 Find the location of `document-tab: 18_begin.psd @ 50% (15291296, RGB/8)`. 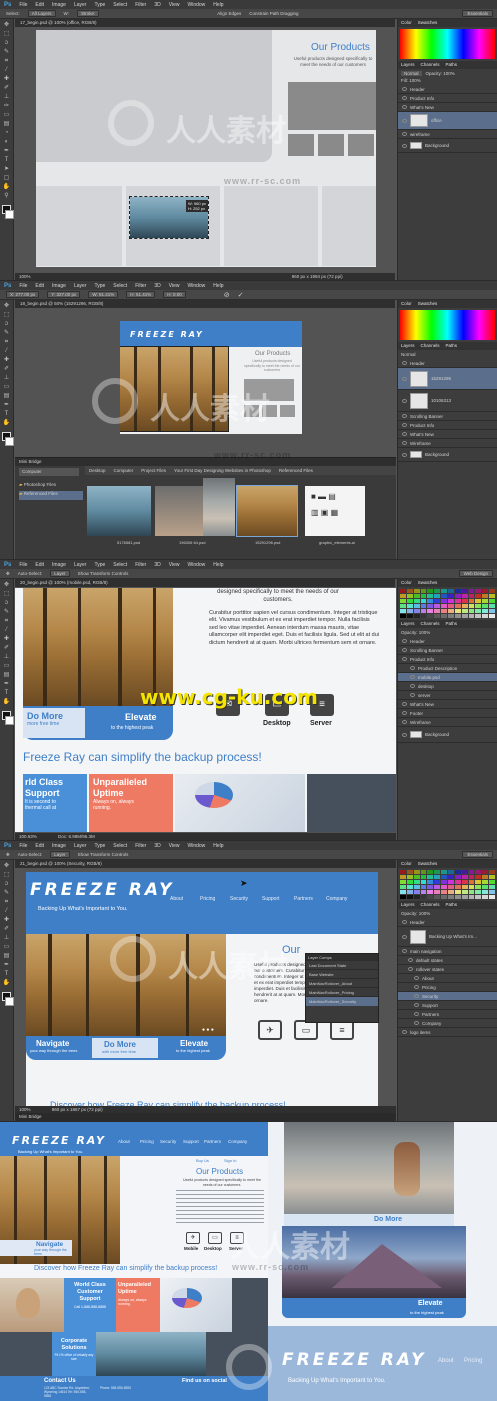

document-tab: 18_begin.psd @ 50% (15291296, RGB/8) is located at coordinates (205, 304).